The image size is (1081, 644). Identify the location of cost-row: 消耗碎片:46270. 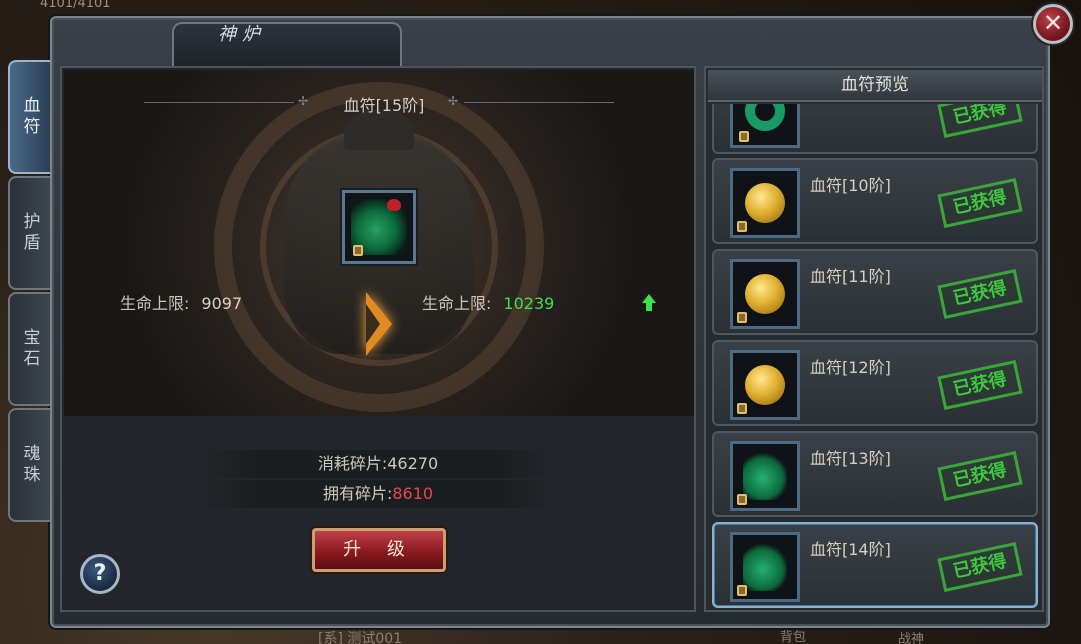
(378, 464).